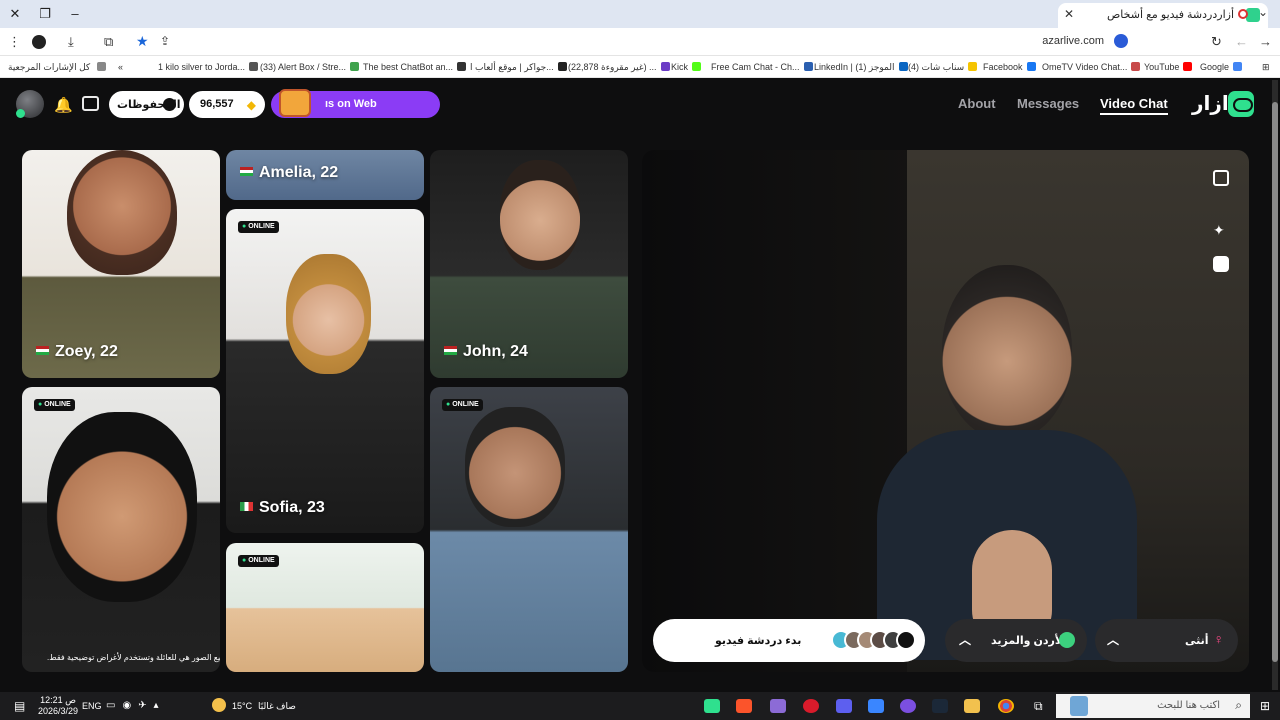 Image resolution: width=1280 pixels, height=720 pixels. Describe the element at coordinates (63, 105) in the screenshot. I see `bell-icon: 🔔` at that location.